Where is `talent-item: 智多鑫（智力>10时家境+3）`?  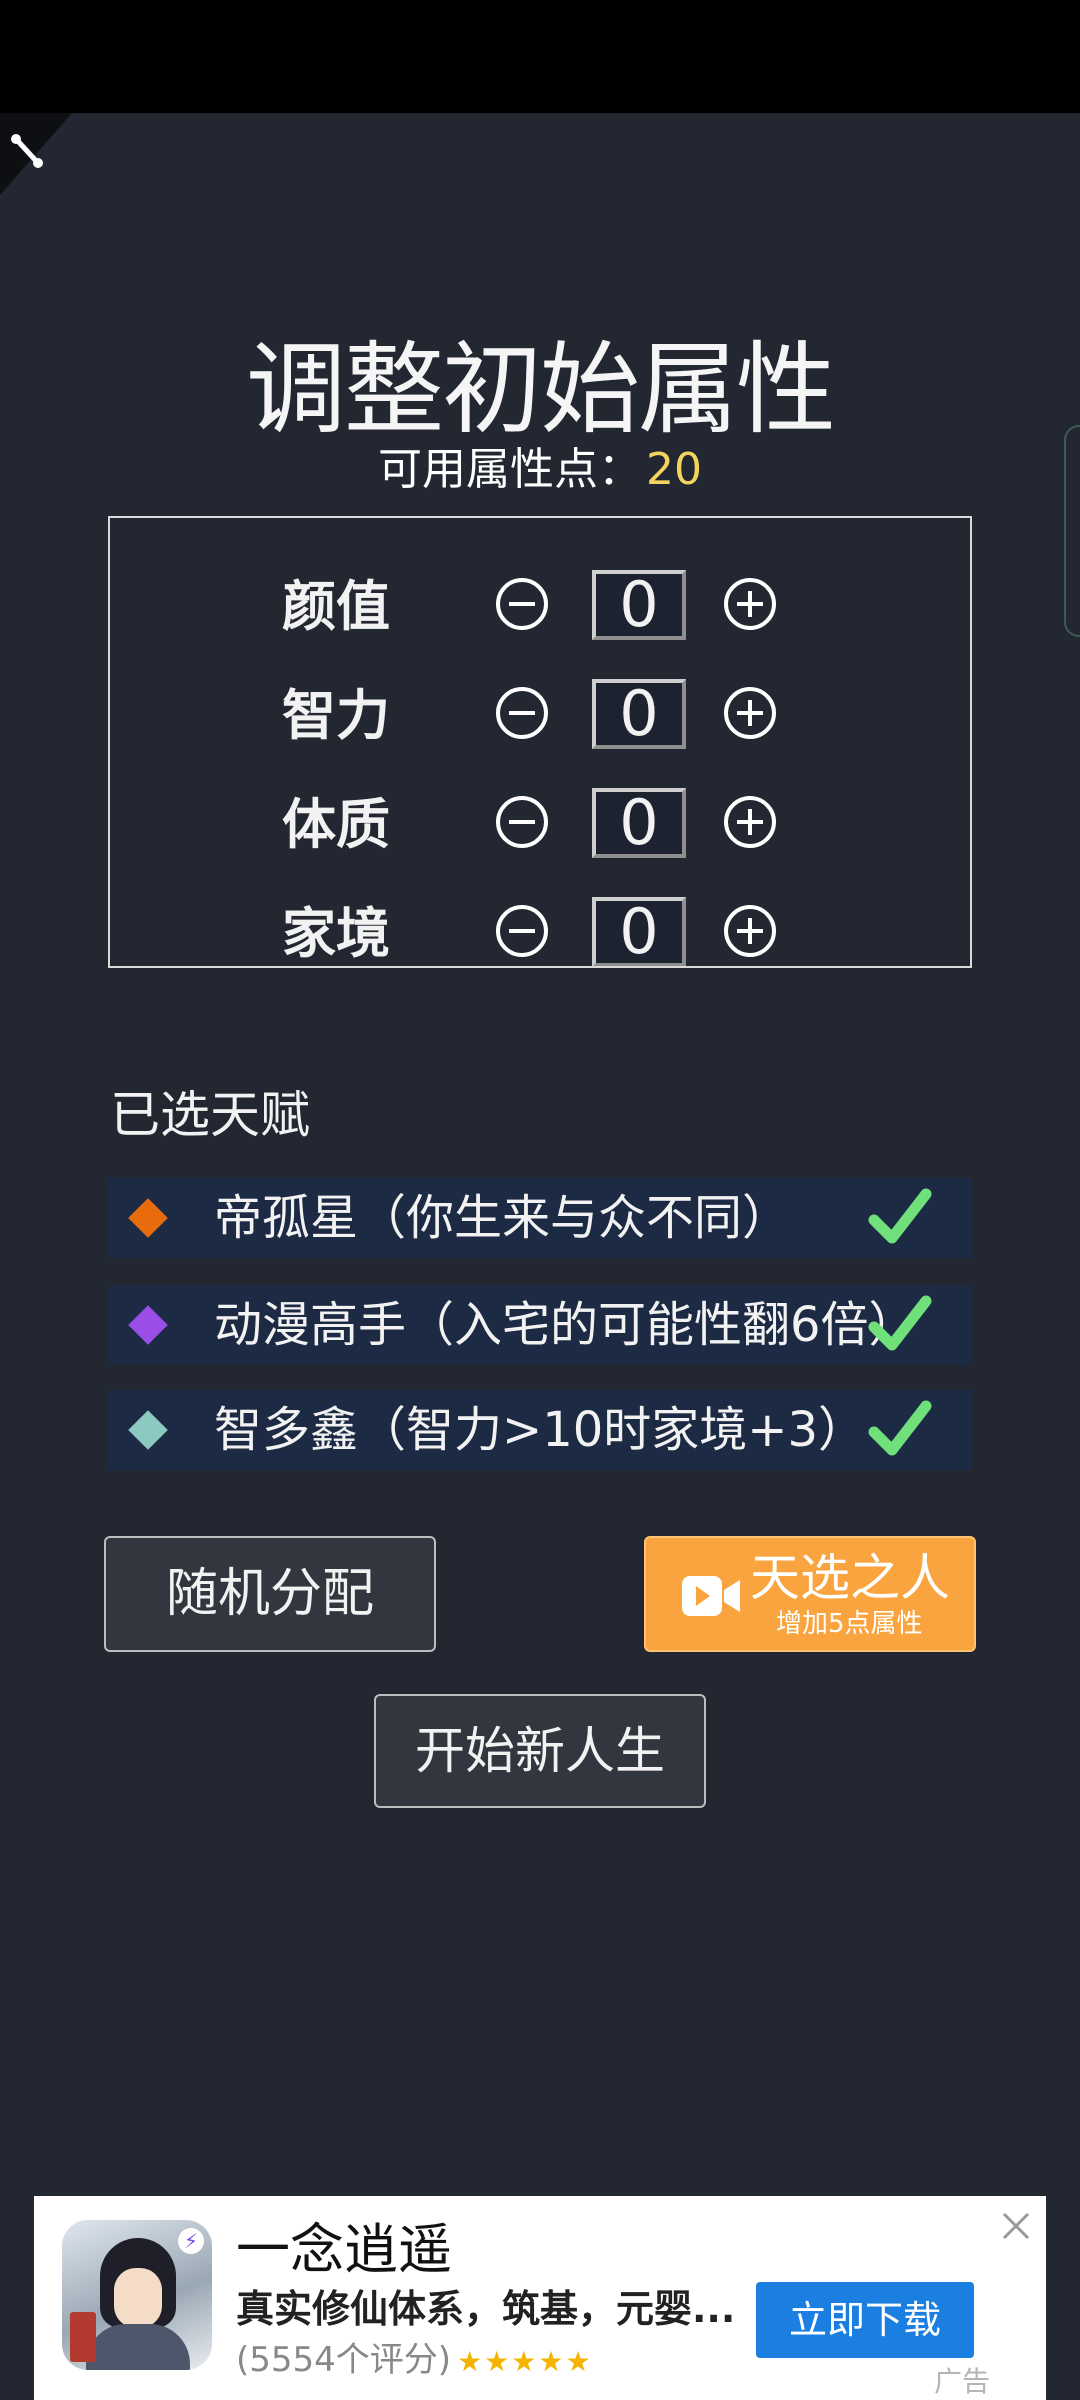 talent-item: 智多鑫（智力>10时家境+3） is located at coordinates (540, 1430).